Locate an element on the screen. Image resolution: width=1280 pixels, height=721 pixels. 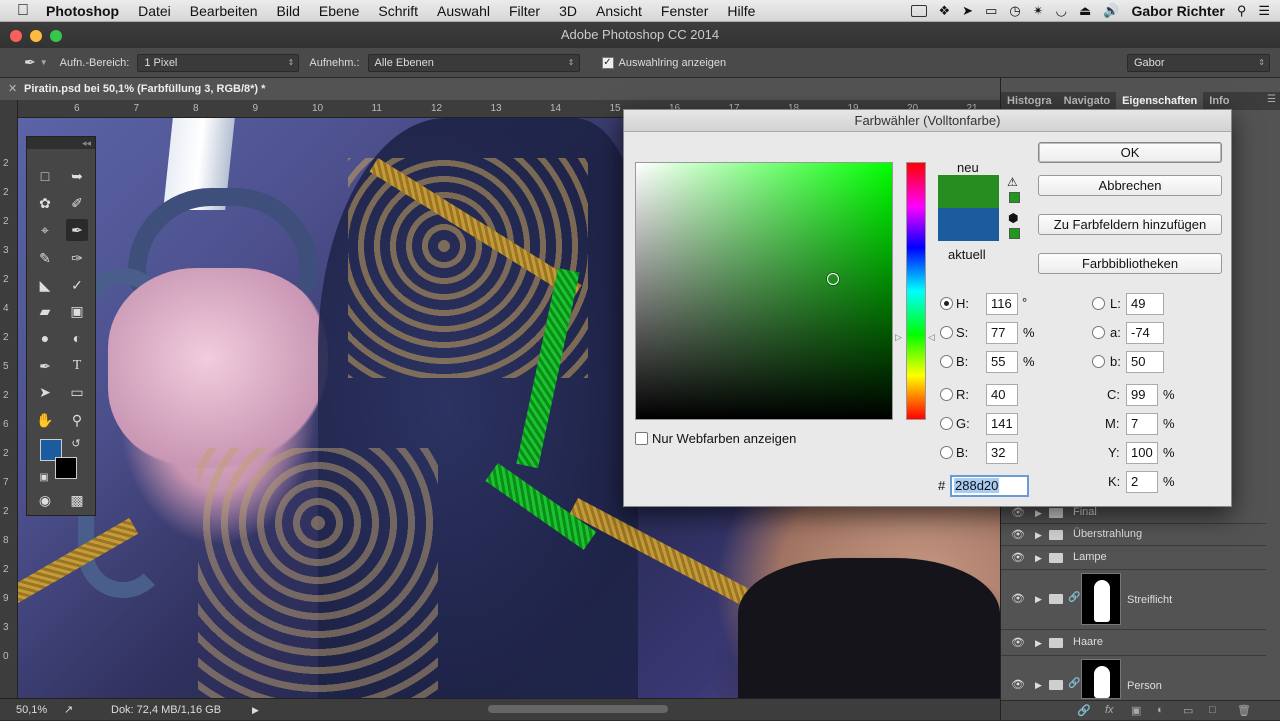
move-tool-icon: ➥ is located at coordinates (77, 176).